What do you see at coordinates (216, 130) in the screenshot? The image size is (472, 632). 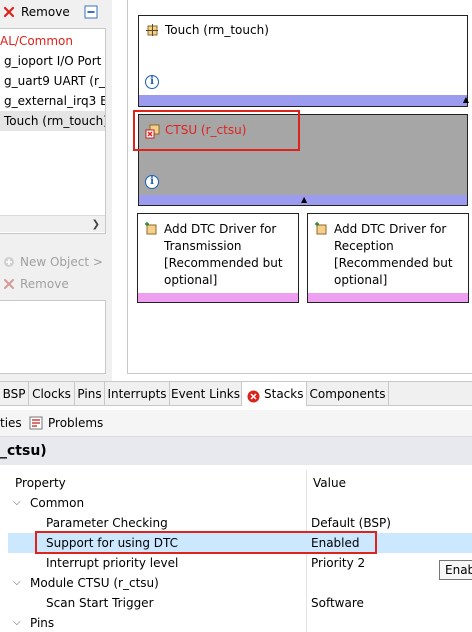 I see `ctsu-highlight-box` at bounding box center [216, 130].